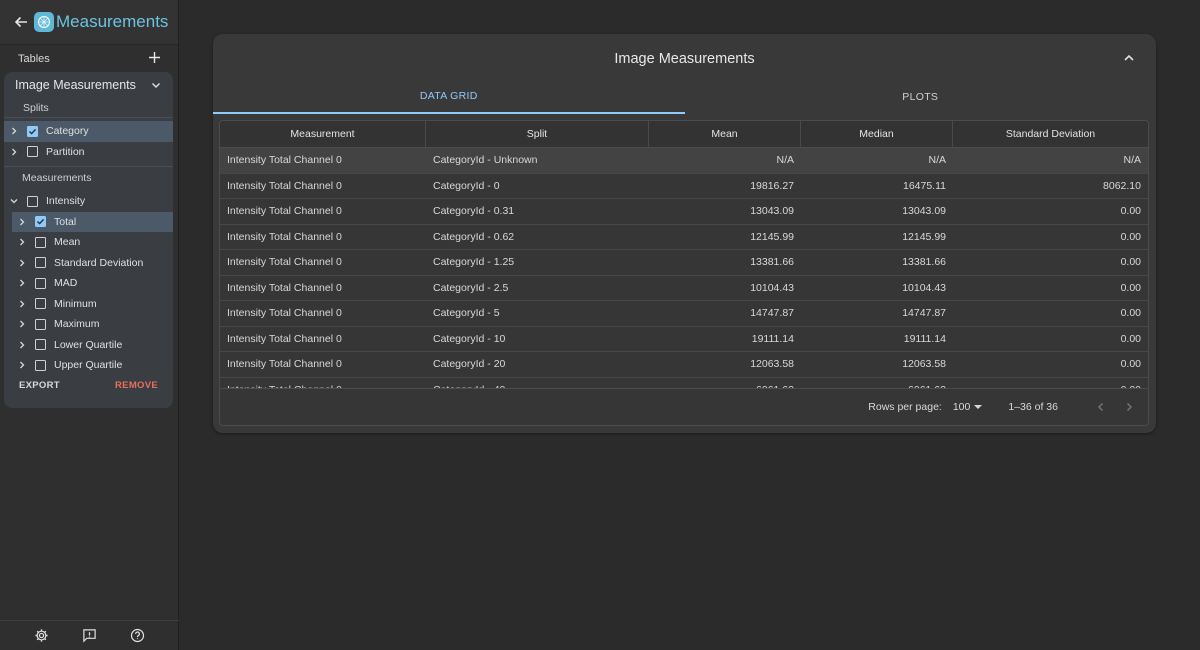  Describe the element at coordinates (42, 636) in the screenshot. I see `settings-button` at that location.